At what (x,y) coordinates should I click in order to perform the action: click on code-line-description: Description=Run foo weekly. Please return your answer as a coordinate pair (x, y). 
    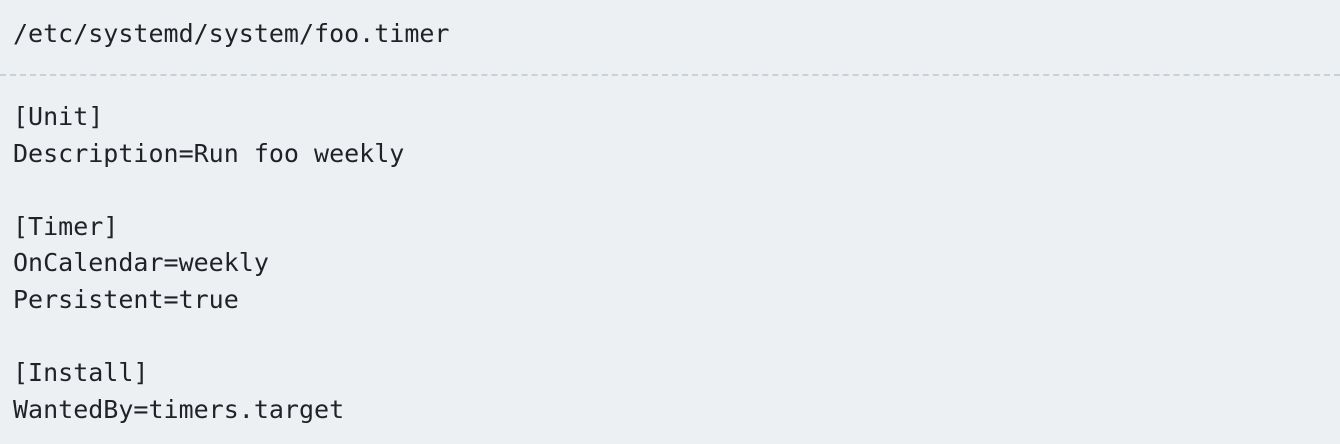
    Looking at the image, I should click on (209, 153).